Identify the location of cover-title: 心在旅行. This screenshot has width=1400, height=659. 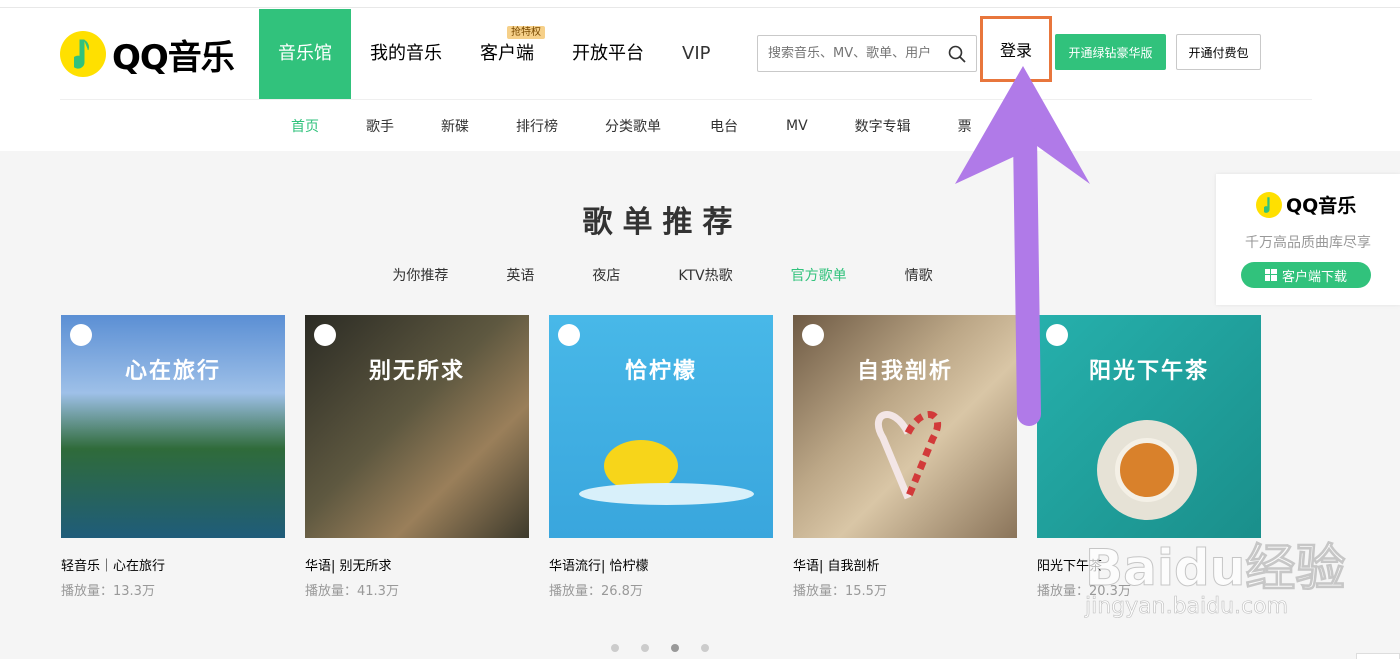
(172, 371).